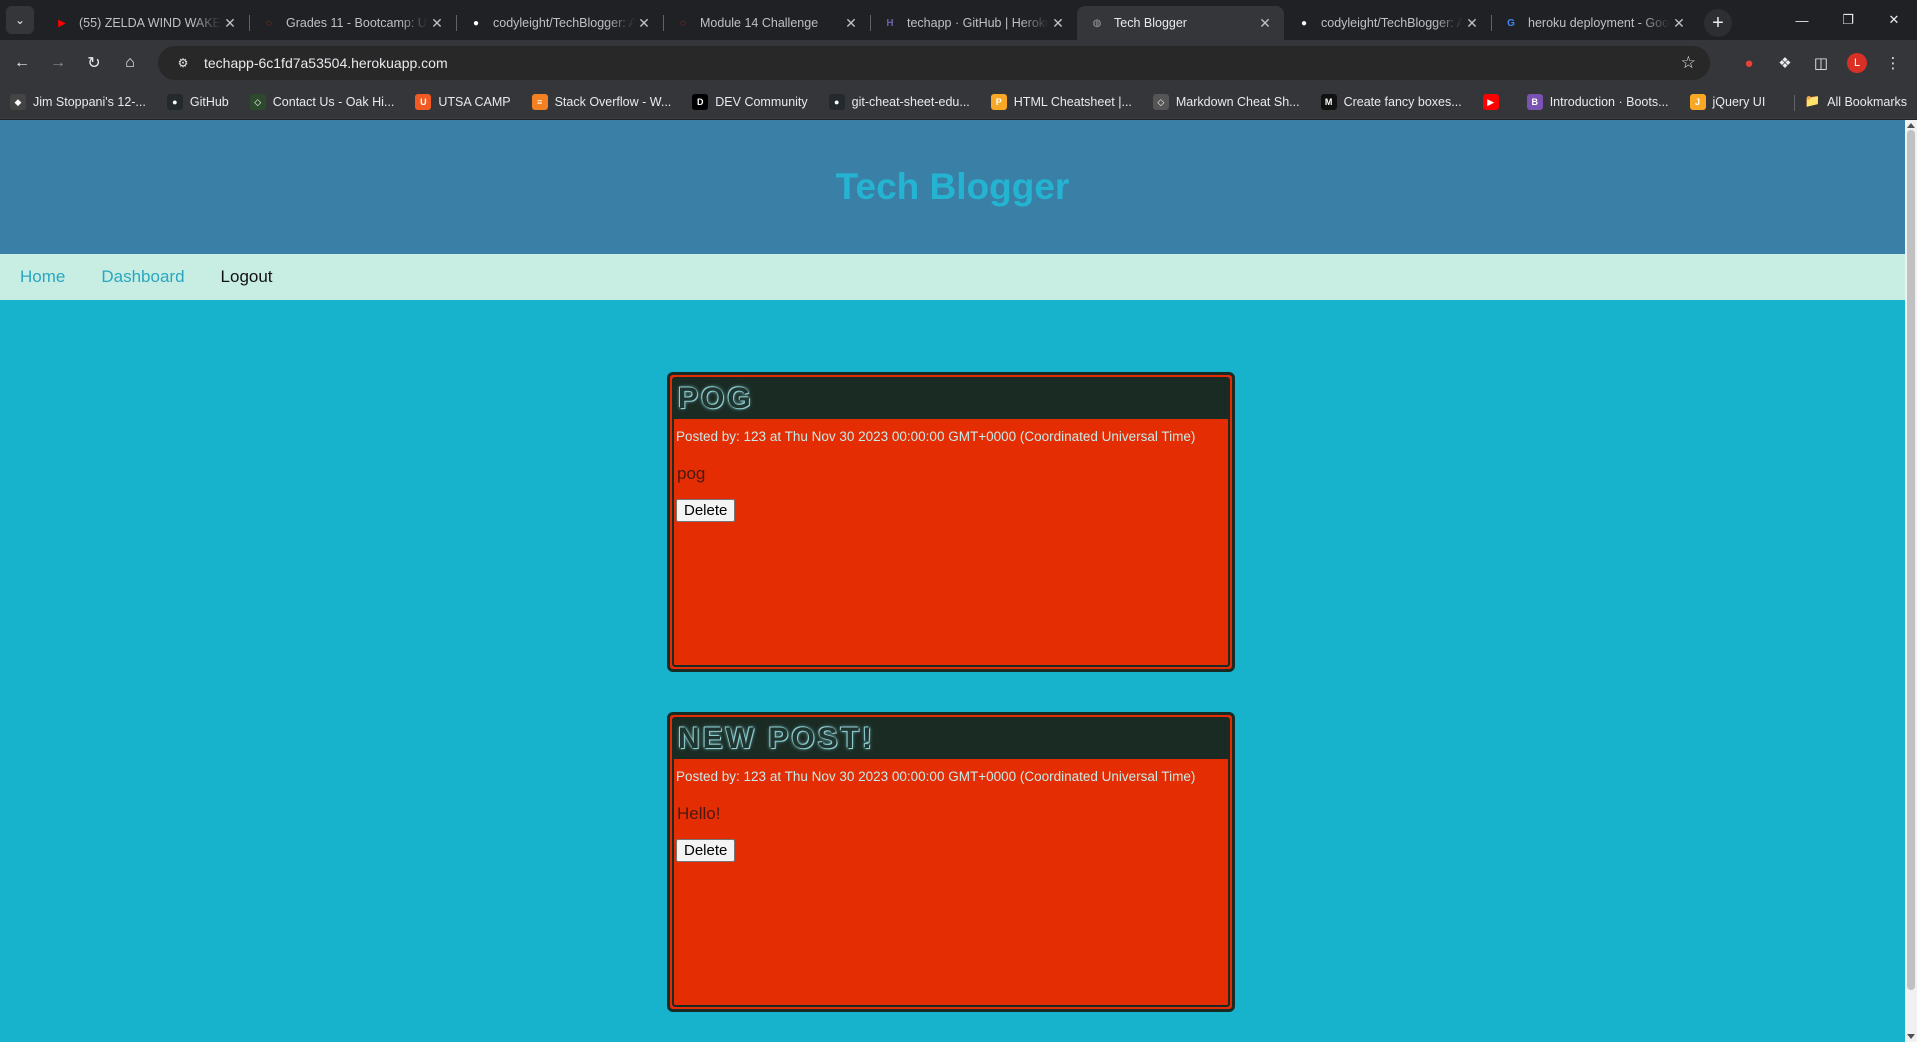 This screenshot has height=1042, width=1917. What do you see at coordinates (1894, 20) in the screenshot?
I see `close-window-icon: ✕` at bounding box center [1894, 20].